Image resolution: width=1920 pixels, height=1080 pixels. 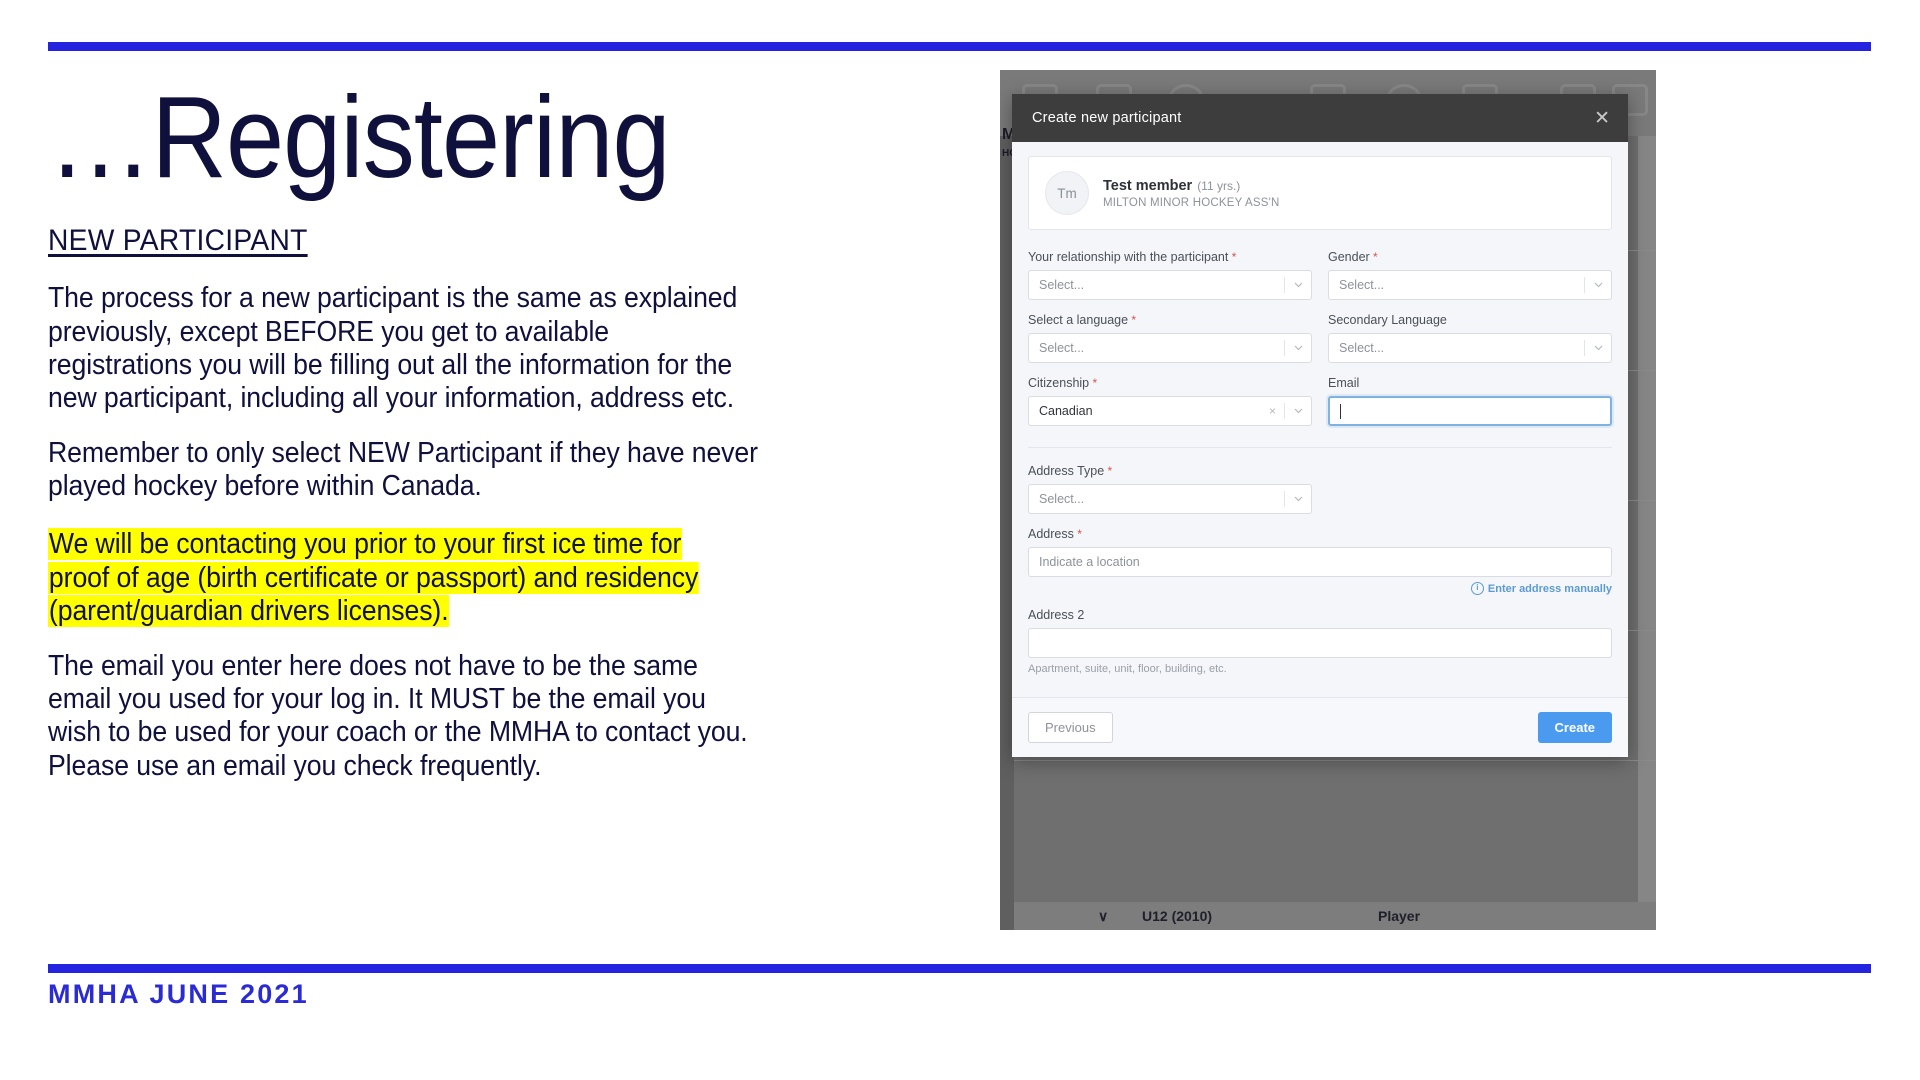 What do you see at coordinates (1320, 588) in the screenshot?
I see `enter-address-manually-link: i Enter address manually` at bounding box center [1320, 588].